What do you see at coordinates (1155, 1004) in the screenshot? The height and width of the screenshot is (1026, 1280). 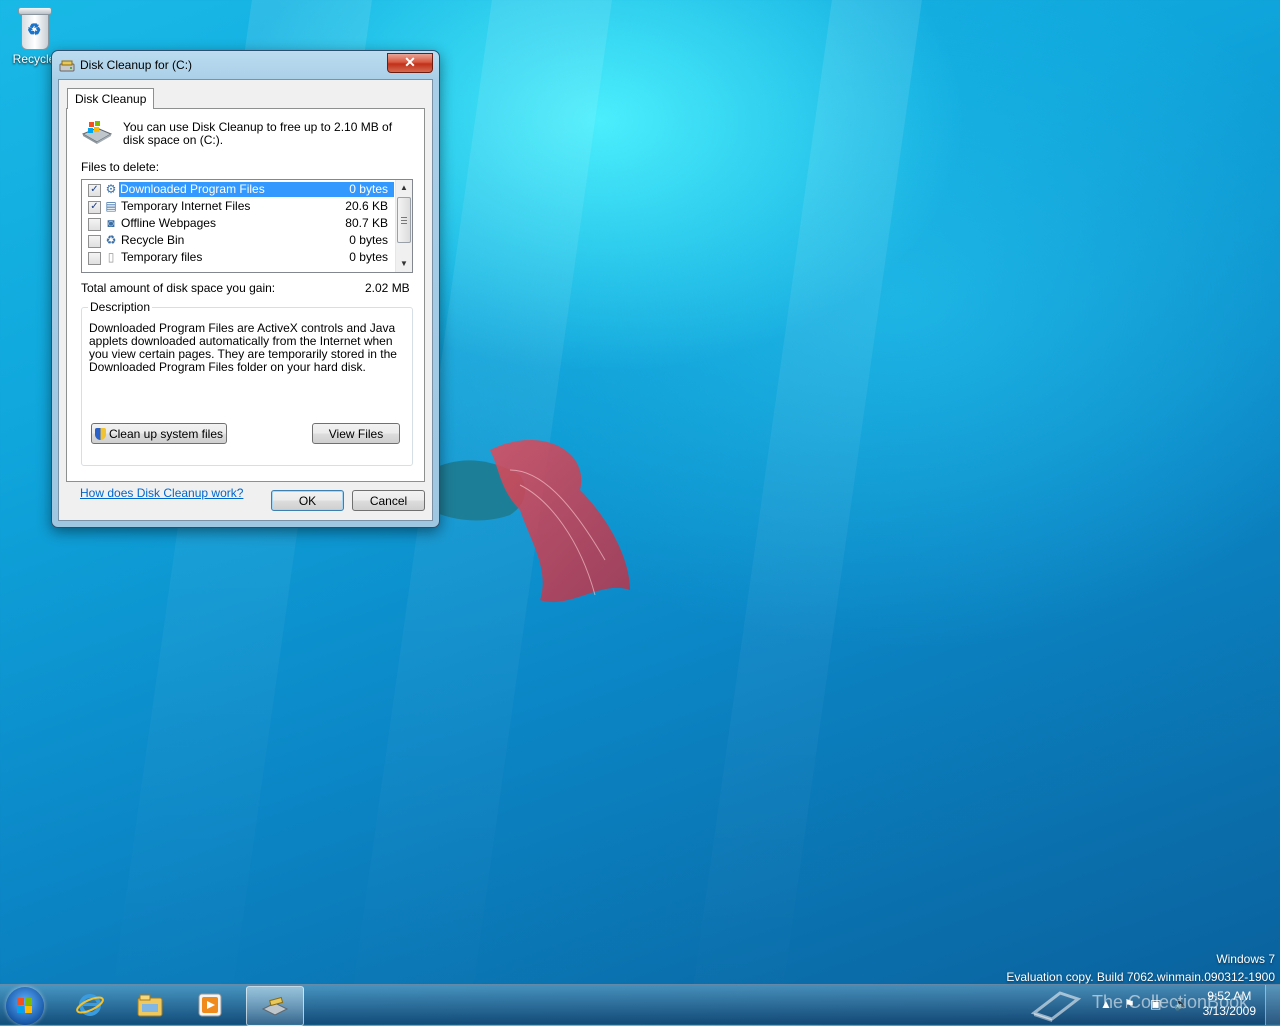 I see `network-icon: ▣` at bounding box center [1155, 1004].